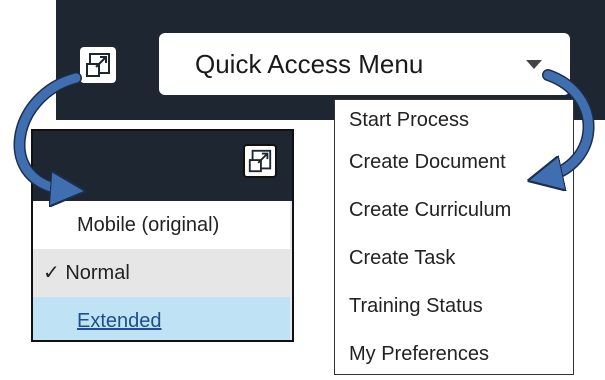 This screenshot has height=380, width=605. I want to click on view-option-extended-label: Extended, so click(119, 321).